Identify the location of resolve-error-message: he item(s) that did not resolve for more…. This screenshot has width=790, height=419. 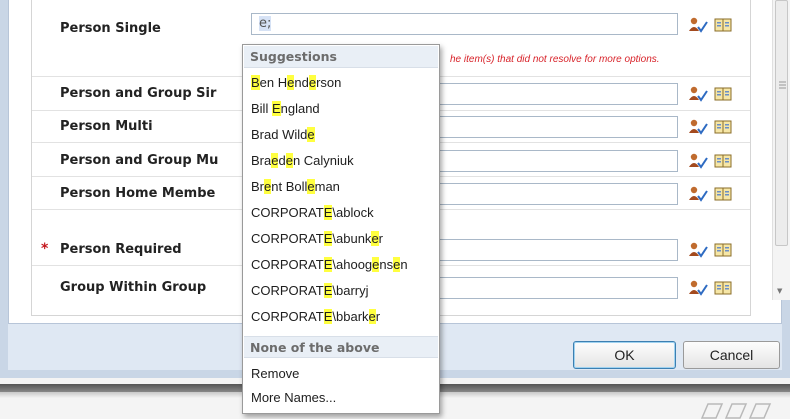
(555, 59).